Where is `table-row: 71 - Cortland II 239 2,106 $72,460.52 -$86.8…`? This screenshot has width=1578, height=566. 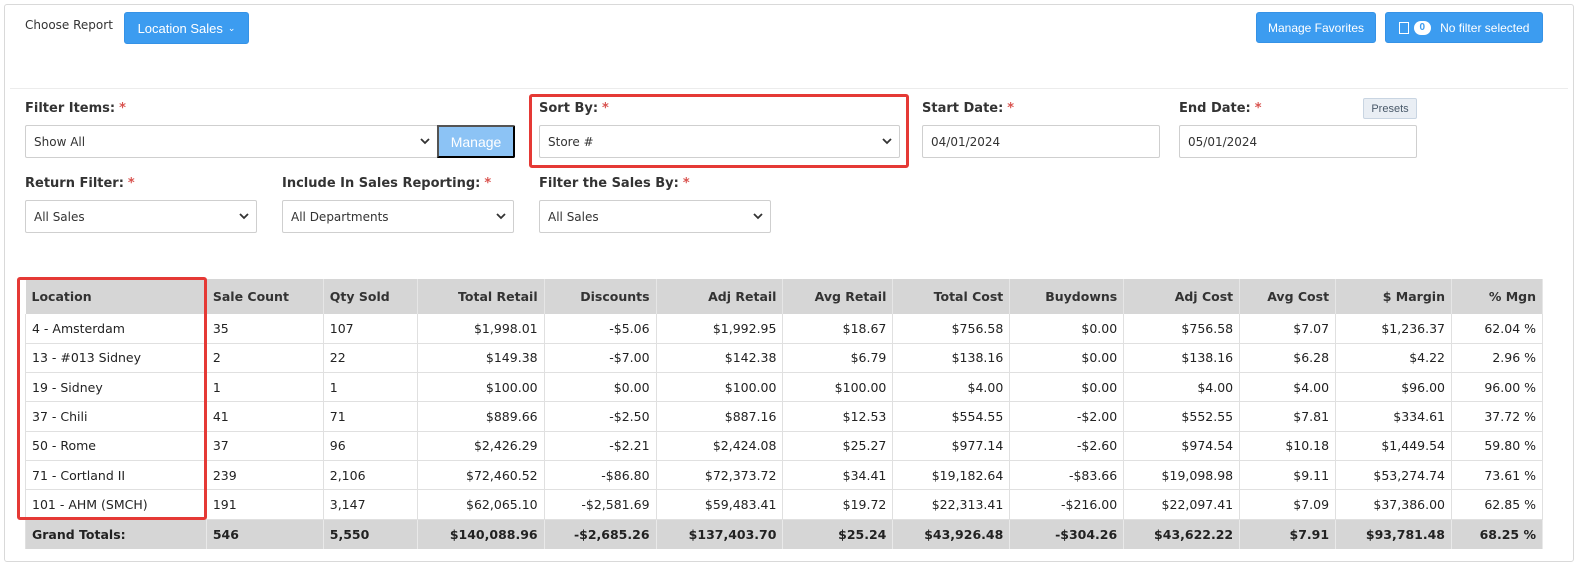 table-row: 71 - Cortland II 239 2,106 $72,460.52 -$86.8… is located at coordinates (784, 475).